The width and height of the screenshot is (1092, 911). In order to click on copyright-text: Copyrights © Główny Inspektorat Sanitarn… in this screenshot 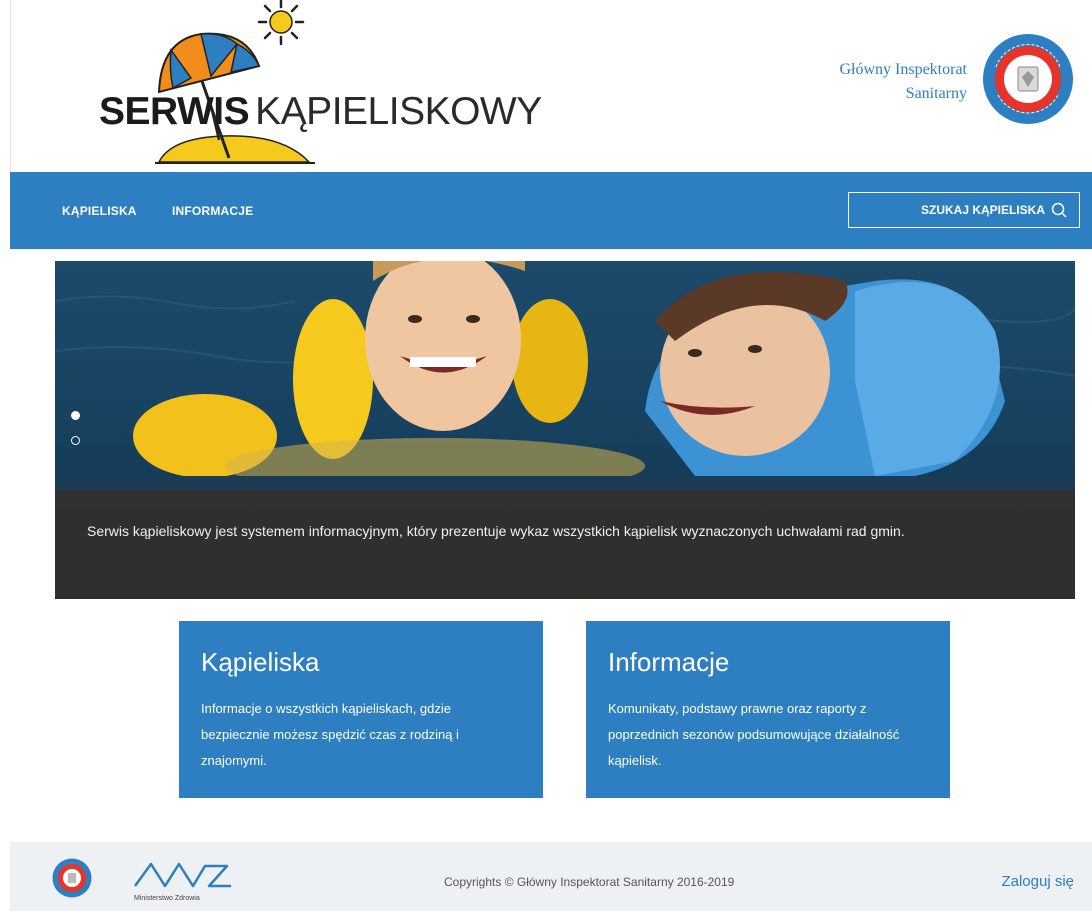, I will do `click(589, 882)`.